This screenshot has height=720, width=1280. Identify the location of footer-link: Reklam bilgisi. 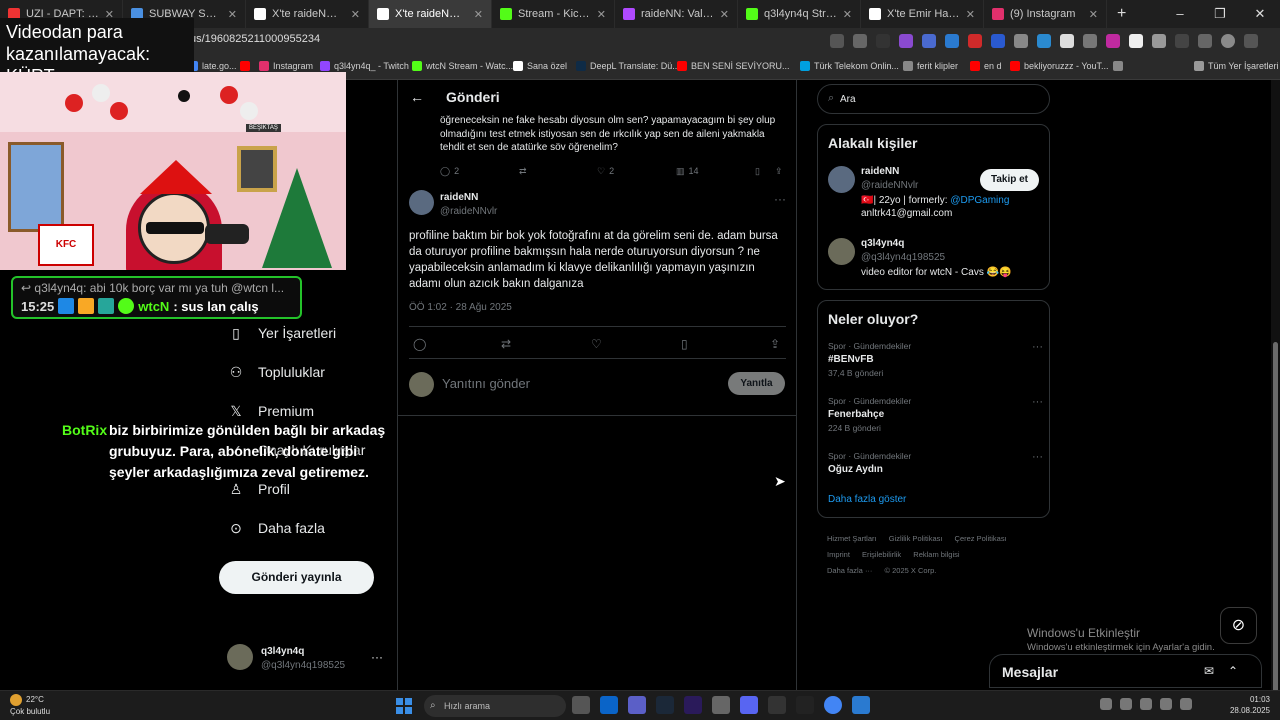
(936, 554).